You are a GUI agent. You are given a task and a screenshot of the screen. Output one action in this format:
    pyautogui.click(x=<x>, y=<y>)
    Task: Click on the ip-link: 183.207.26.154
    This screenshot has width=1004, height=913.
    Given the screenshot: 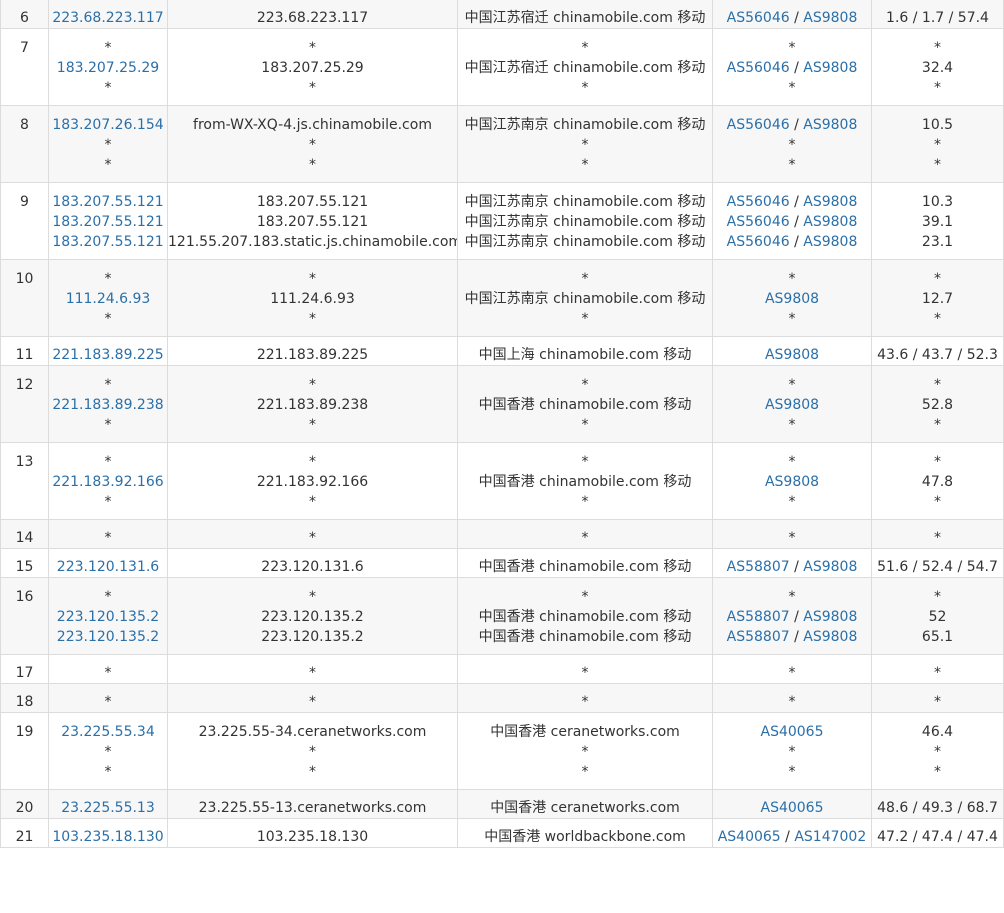 What is the action you would take?
    pyautogui.click(x=107, y=125)
    